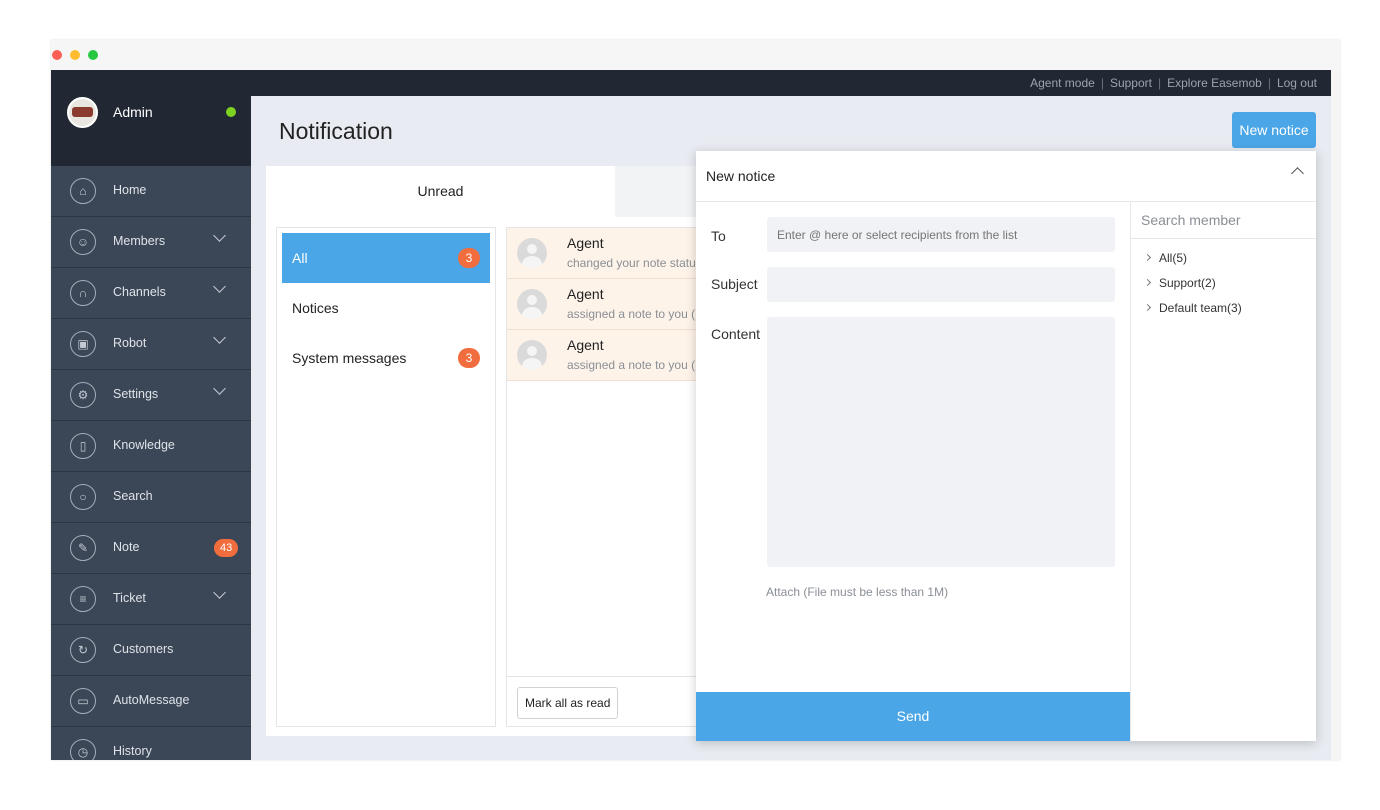 This screenshot has width=1380, height=810. Describe the element at coordinates (336, 131) in the screenshot. I see `page-title: Notification` at that location.